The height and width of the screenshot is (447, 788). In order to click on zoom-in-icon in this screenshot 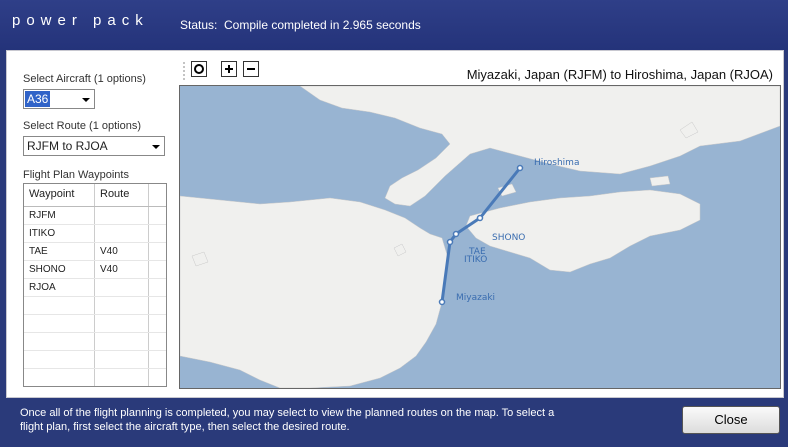, I will do `click(229, 69)`.